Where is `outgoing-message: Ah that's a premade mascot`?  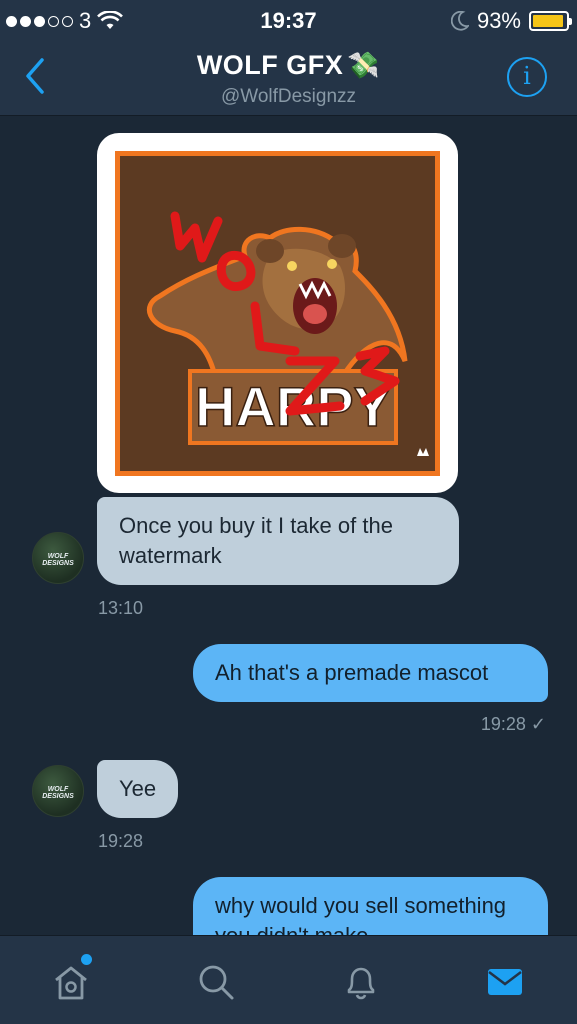 outgoing-message: Ah that's a premade mascot is located at coordinates (370, 673).